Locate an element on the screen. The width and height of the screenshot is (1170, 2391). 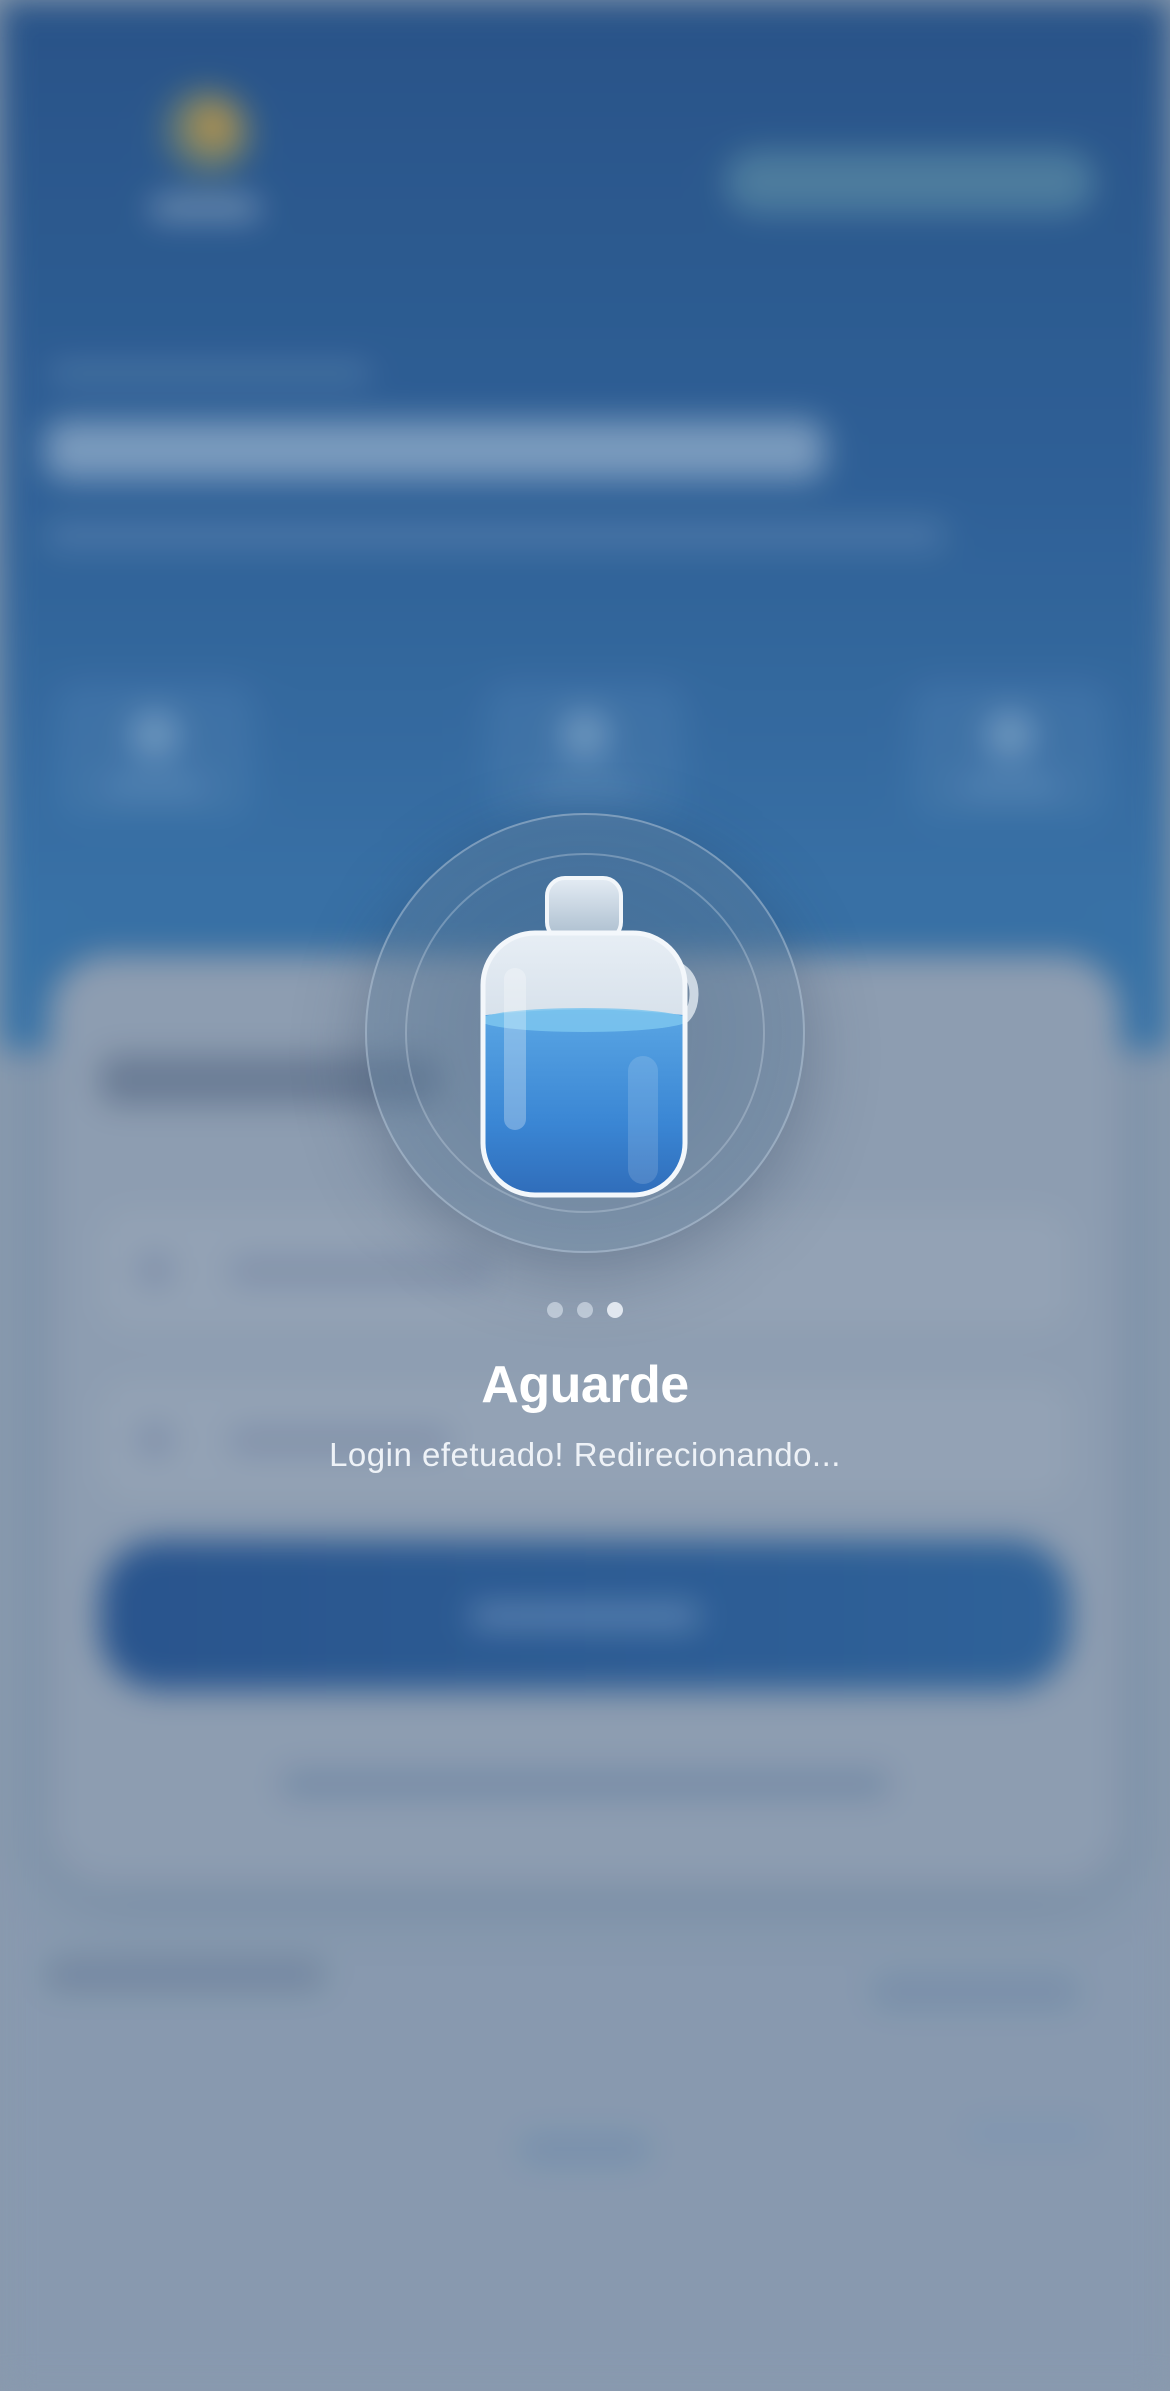
progress-dot-active is located at coordinates (615, 1310).